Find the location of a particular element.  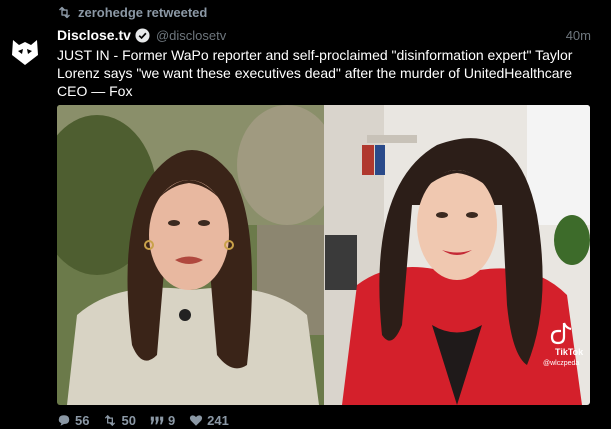

retweet-label: zerohedge retweeted is located at coordinates (143, 12).